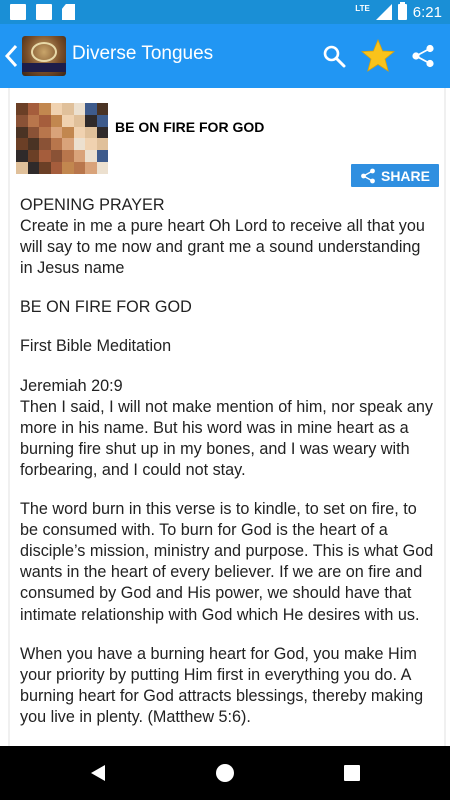  Describe the element at coordinates (352, 773) in the screenshot. I see `recents-square-icon` at that location.